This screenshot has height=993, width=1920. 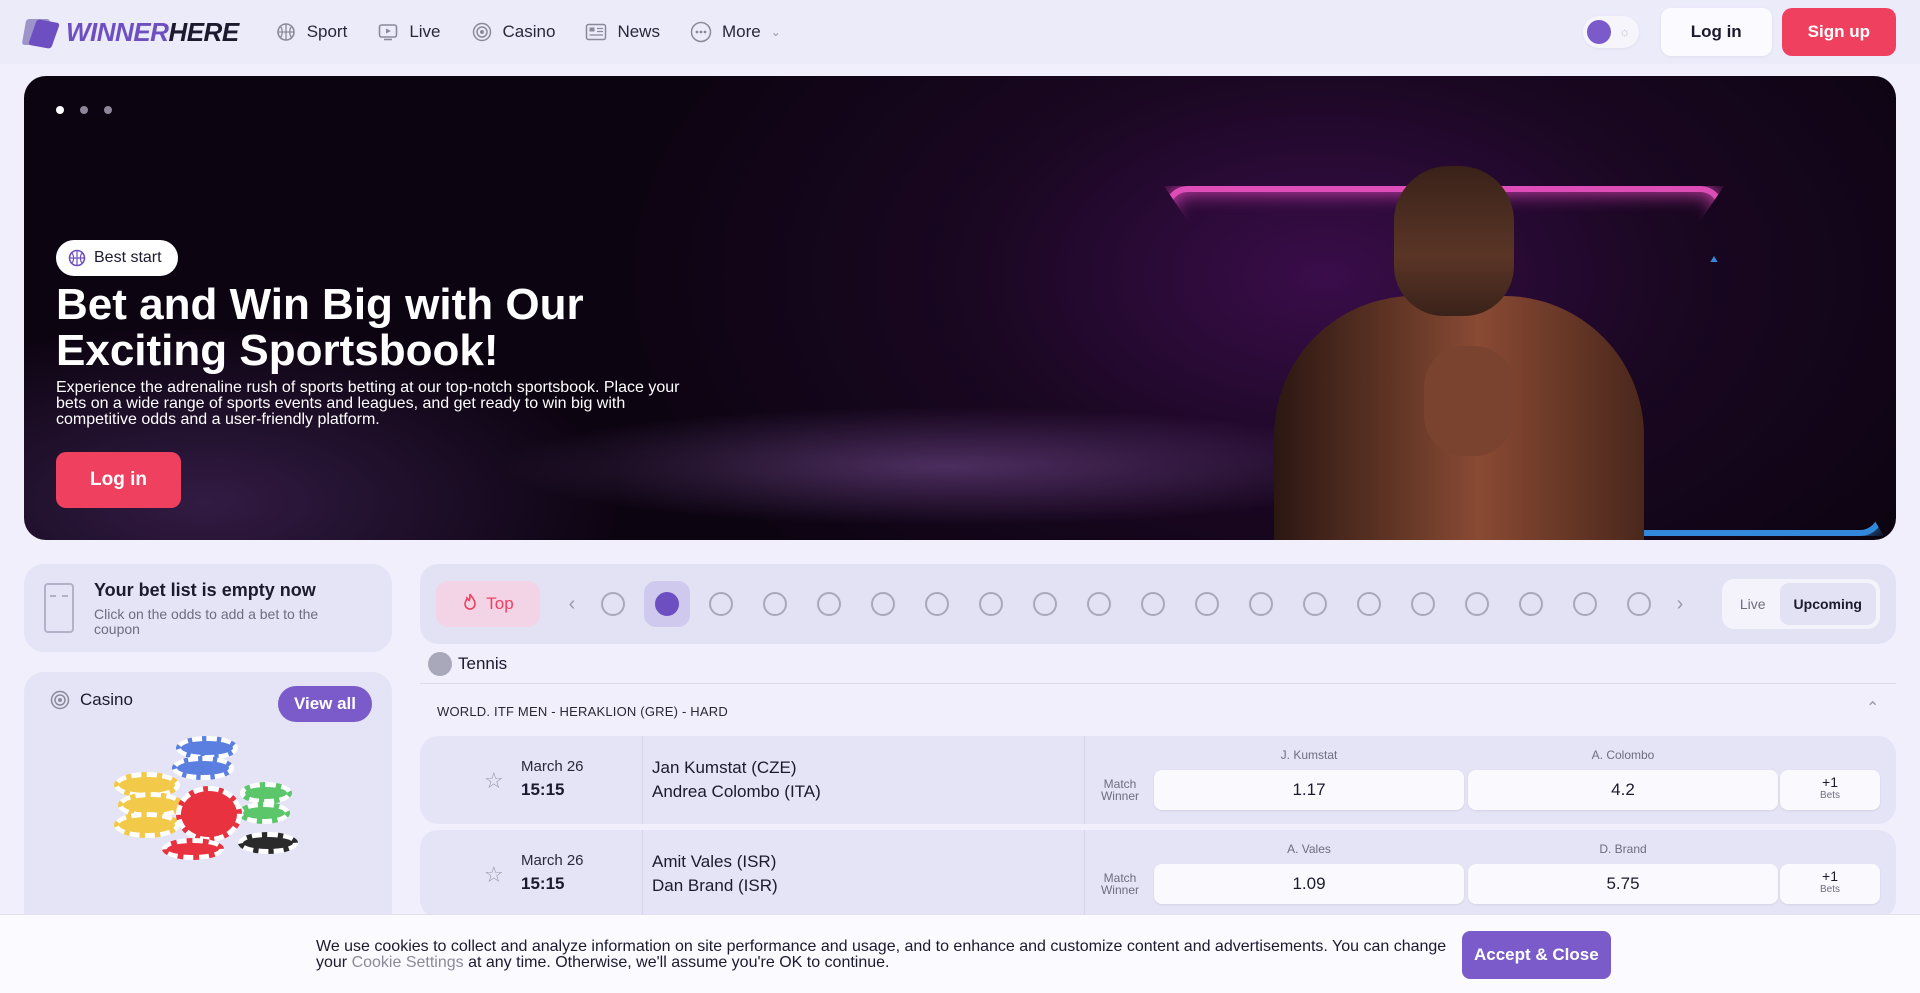 I want to click on nav-casino-label: Casino, so click(x=529, y=31).